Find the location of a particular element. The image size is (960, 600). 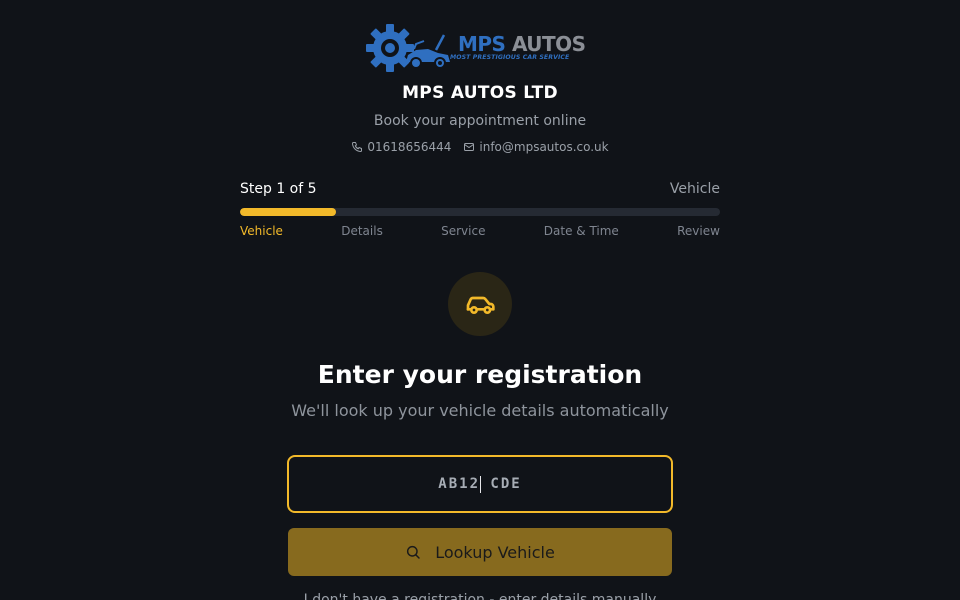

step-label-date-time: Date & Time is located at coordinates (581, 231).